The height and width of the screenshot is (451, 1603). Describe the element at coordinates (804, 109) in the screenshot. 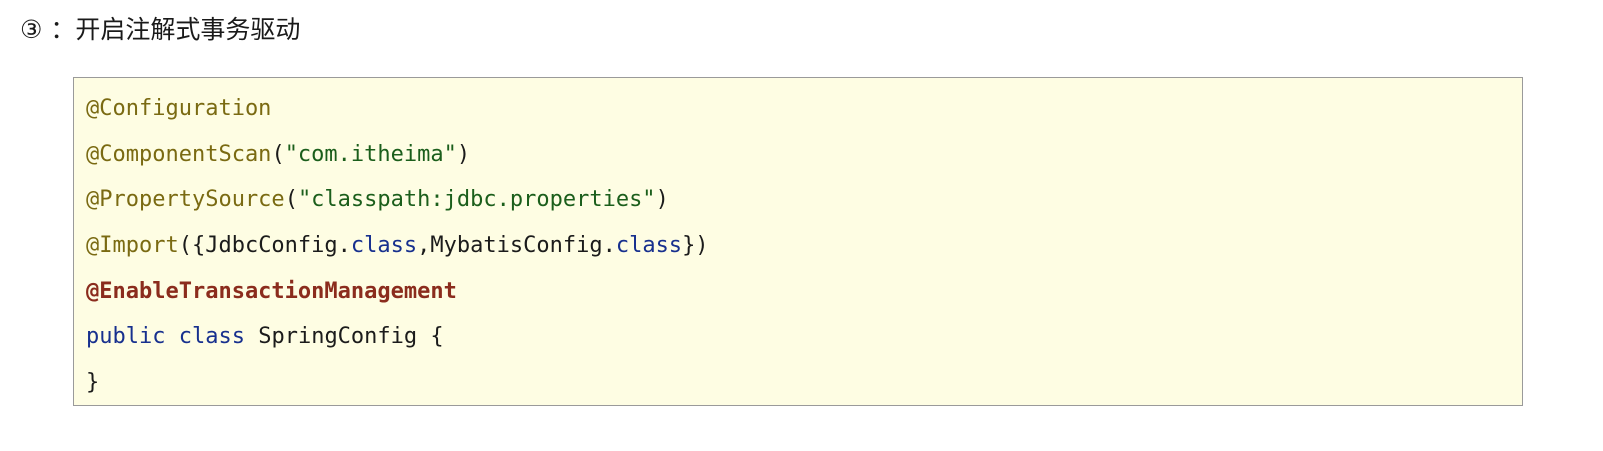

I see `code-line: @Configuration` at that location.